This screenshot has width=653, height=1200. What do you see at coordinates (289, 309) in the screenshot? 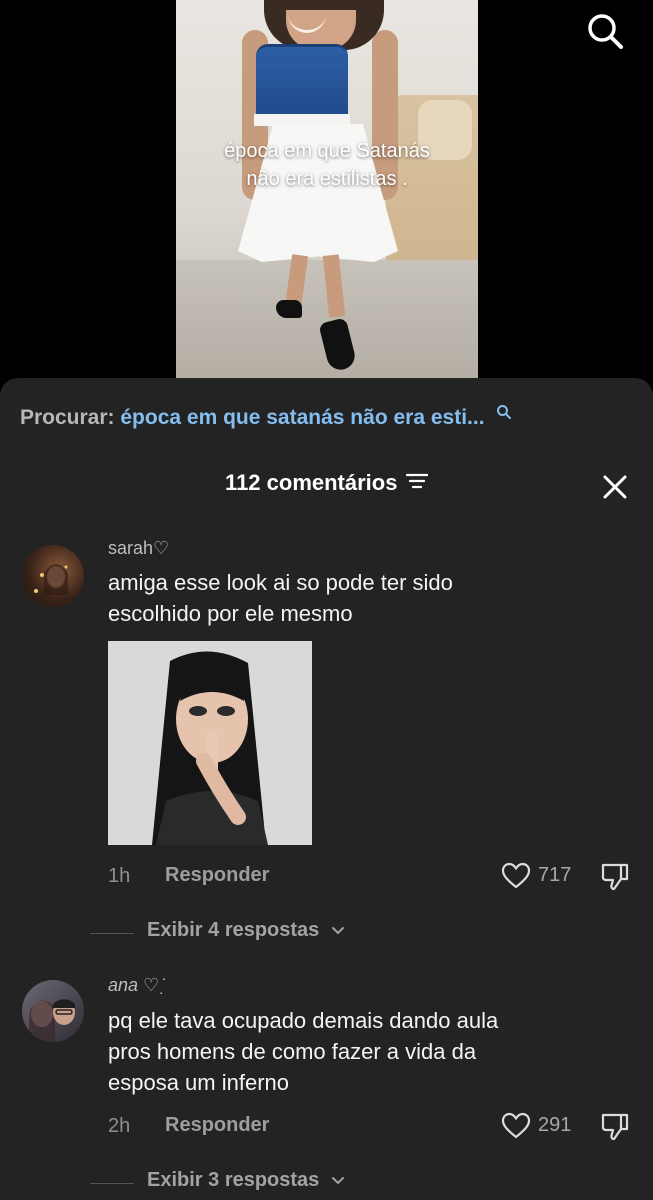
I see `video-shoe-left` at bounding box center [289, 309].